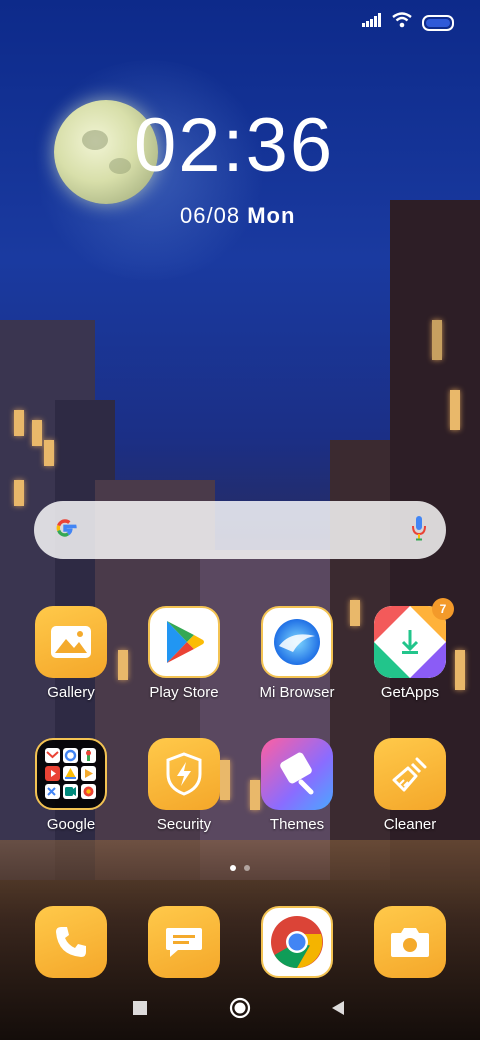 The image size is (480, 1040). I want to click on clock-date: 06/08 Mon, so click(237, 216).